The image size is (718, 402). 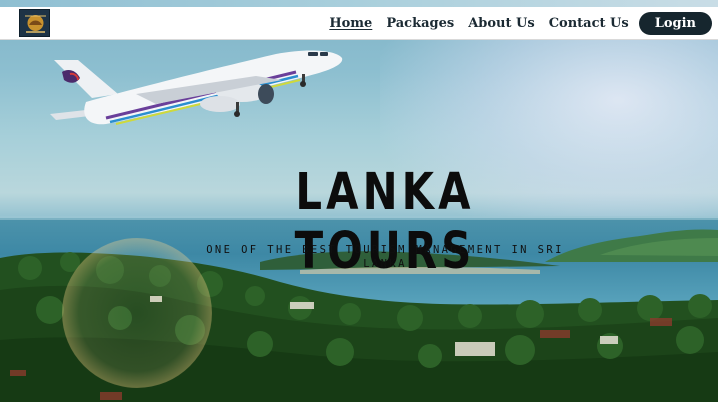 I want to click on nav-link-about-us: About Us, so click(x=501, y=23).